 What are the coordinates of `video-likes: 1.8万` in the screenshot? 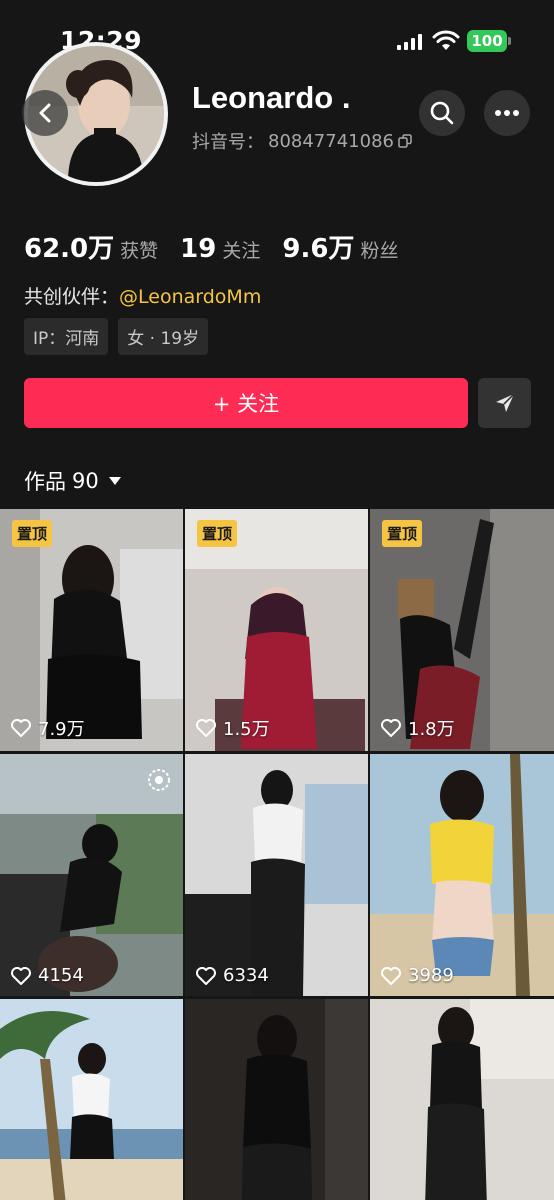 It's located at (417, 728).